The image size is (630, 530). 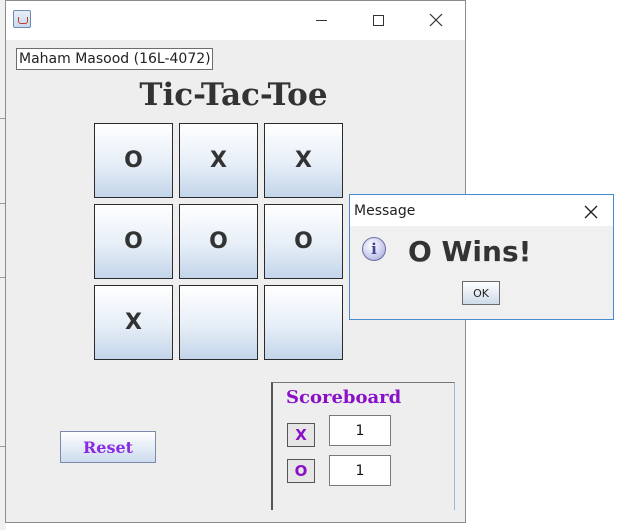 What do you see at coordinates (301, 435) in the screenshot?
I see `score-label-x: X` at bounding box center [301, 435].